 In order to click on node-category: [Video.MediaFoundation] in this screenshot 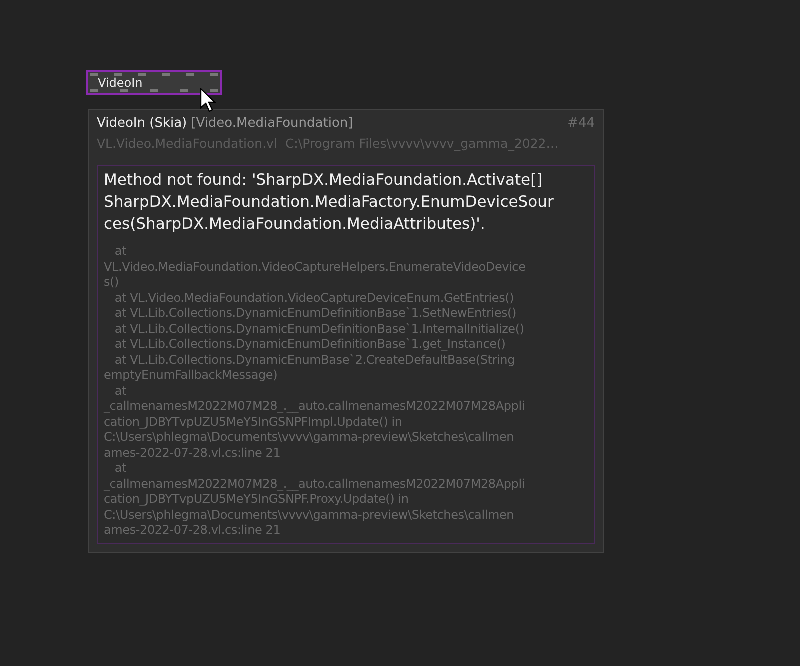, I will do `click(272, 123)`.